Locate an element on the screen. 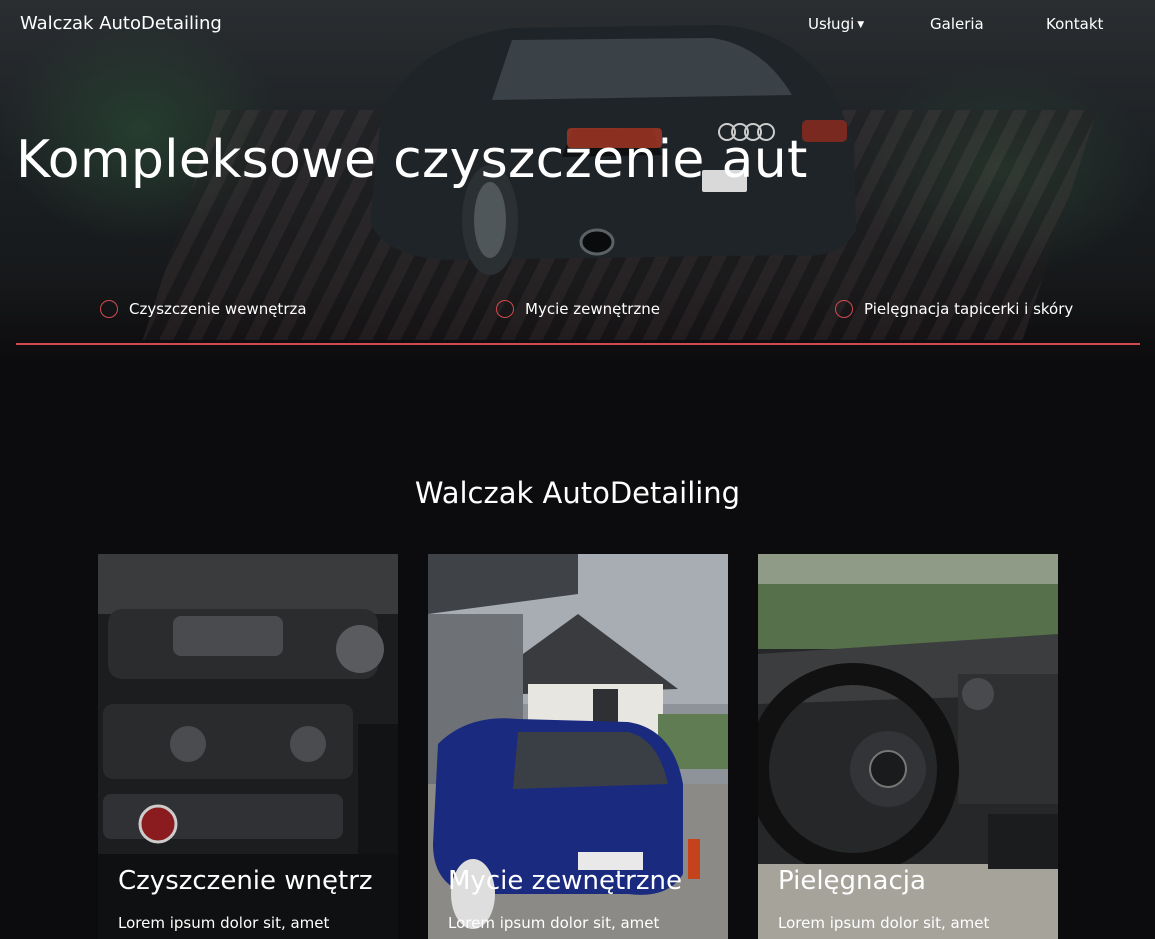 The width and height of the screenshot is (1155, 939). caret-down-icon: ▼ is located at coordinates (861, 24).